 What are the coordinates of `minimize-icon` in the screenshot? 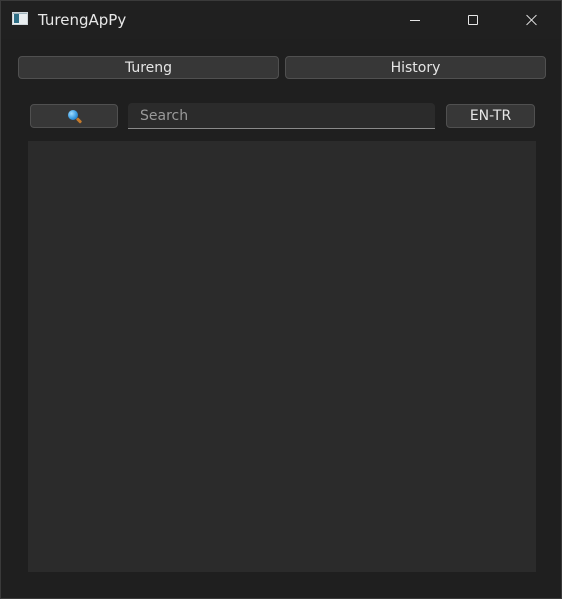 It's located at (415, 20).